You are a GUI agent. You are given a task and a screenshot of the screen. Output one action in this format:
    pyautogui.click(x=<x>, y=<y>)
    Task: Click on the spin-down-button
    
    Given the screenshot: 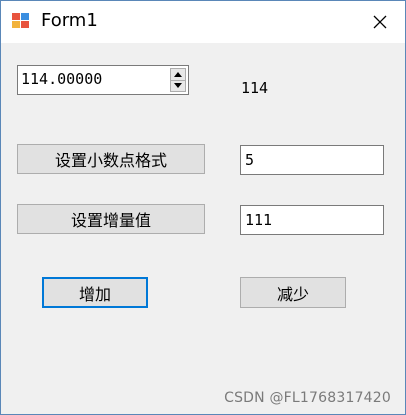 What is the action you would take?
    pyautogui.click(x=178, y=85)
    